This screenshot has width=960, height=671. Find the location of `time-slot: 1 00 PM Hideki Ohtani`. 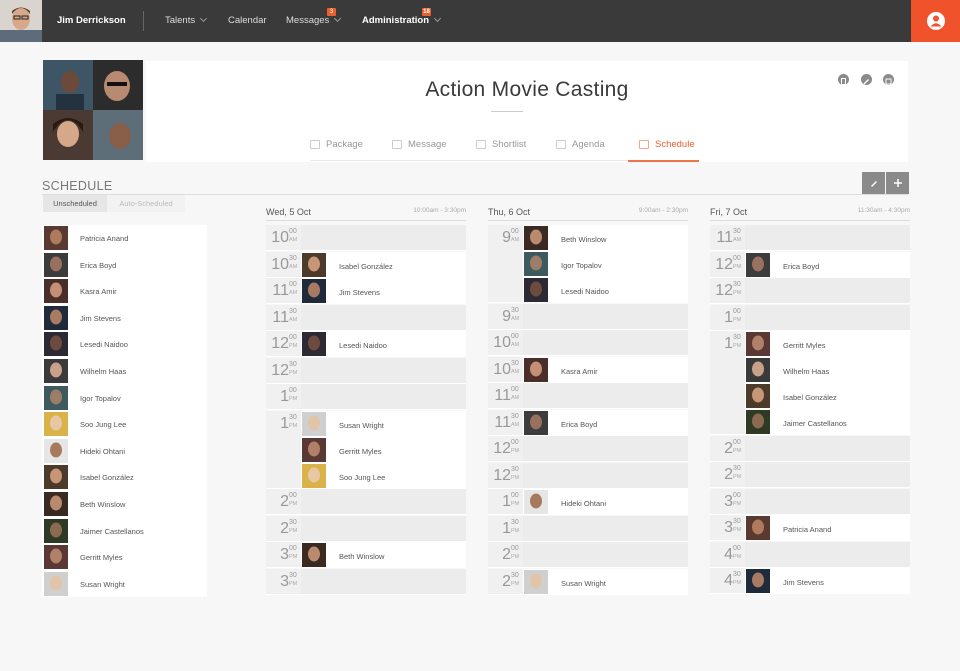

time-slot: 1 00 PM Hideki Ohtani is located at coordinates (588, 502).